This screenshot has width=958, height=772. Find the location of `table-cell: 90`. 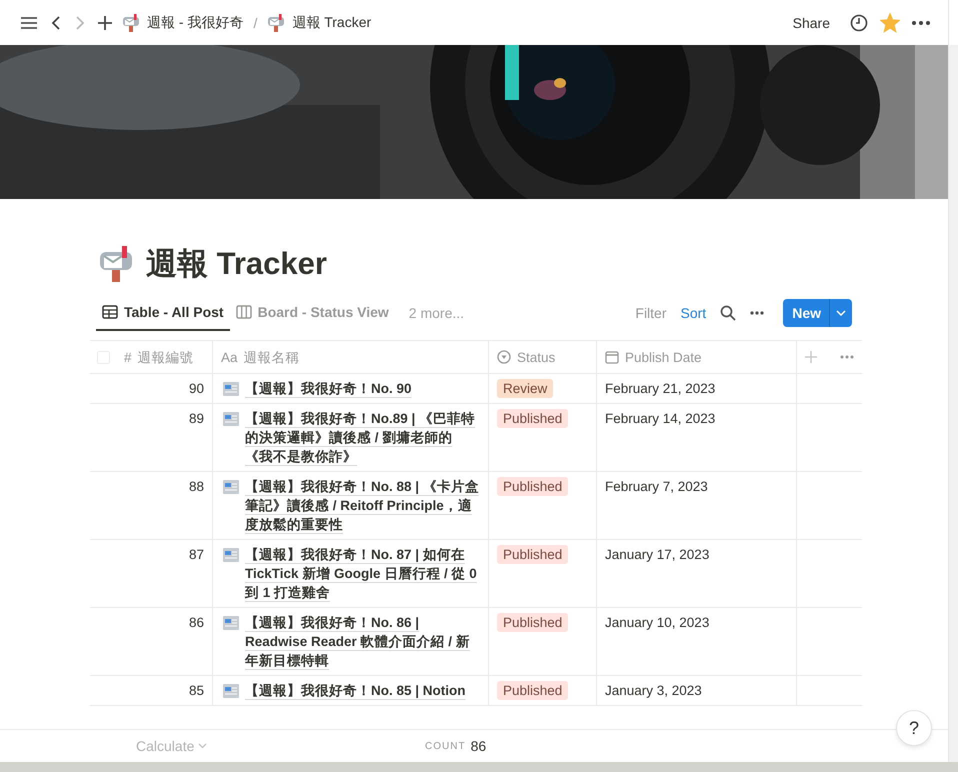

table-cell: 90 is located at coordinates (196, 388).